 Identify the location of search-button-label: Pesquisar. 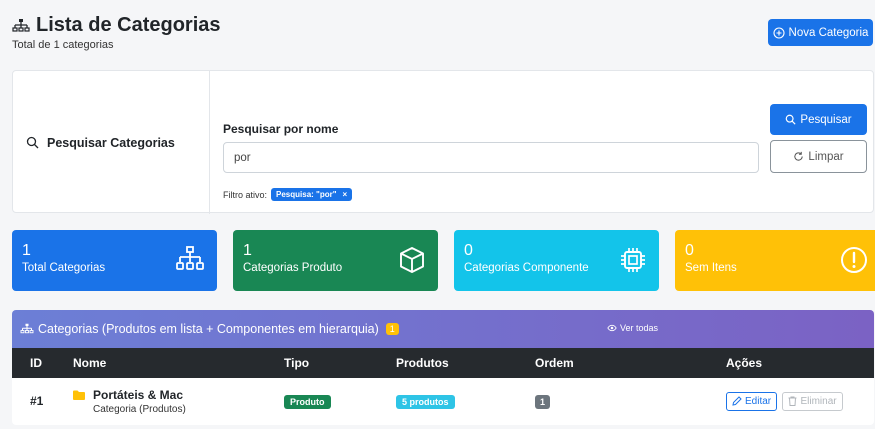
(826, 119).